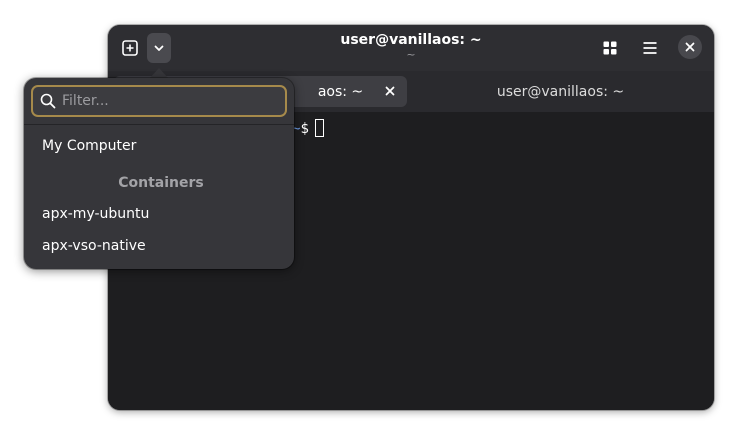 Image resolution: width=739 pixels, height=435 pixels. I want to click on grid-icon, so click(610, 48).